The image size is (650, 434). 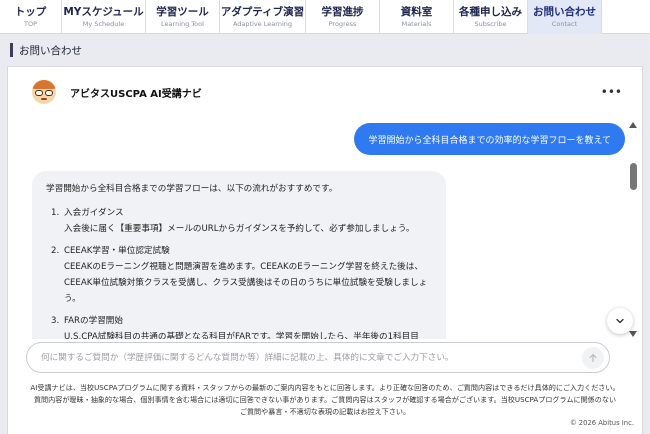 I want to click on nav-item-progress: 学習進捗 Progress, so click(x=343, y=17).